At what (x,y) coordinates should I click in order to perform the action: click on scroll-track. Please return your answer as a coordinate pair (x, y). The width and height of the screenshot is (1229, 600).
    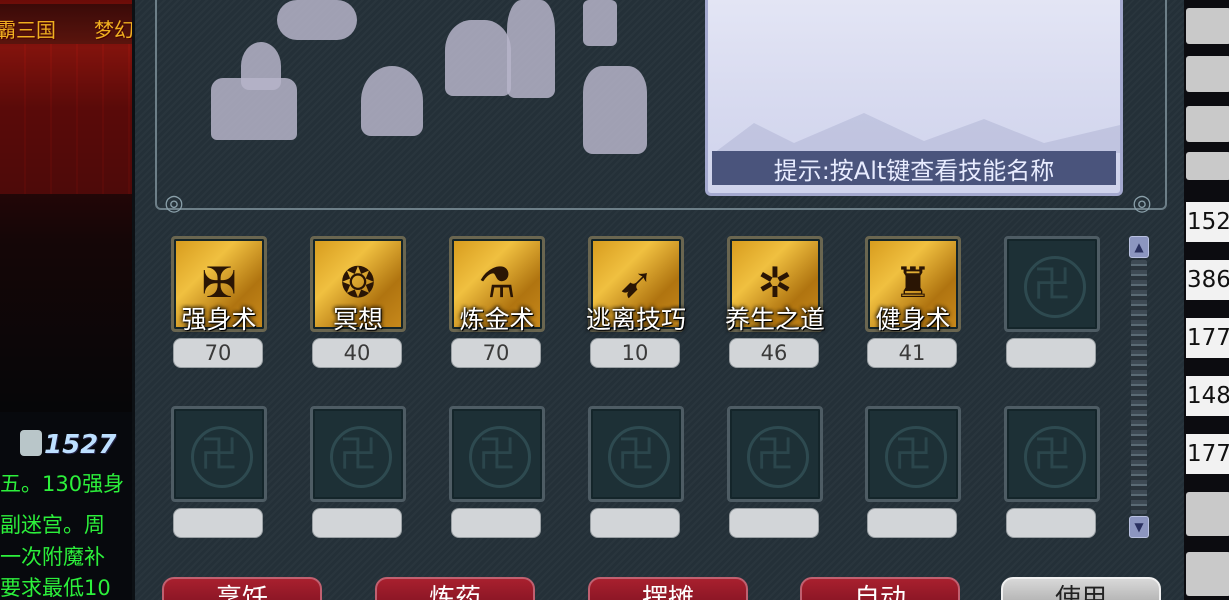
    Looking at the image, I should click on (1139, 387).